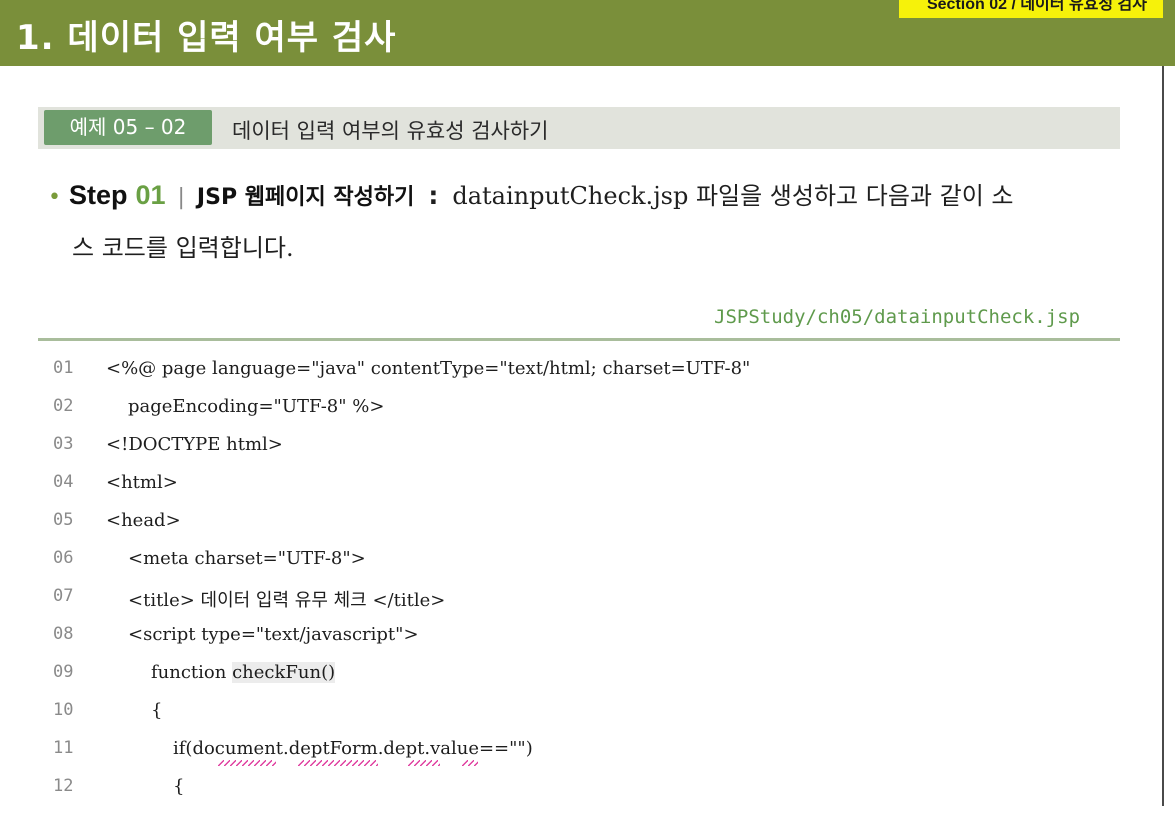 The width and height of the screenshot is (1175, 814). What do you see at coordinates (143, 520) in the screenshot?
I see `line-code: <head>` at bounding box center [143, 520].